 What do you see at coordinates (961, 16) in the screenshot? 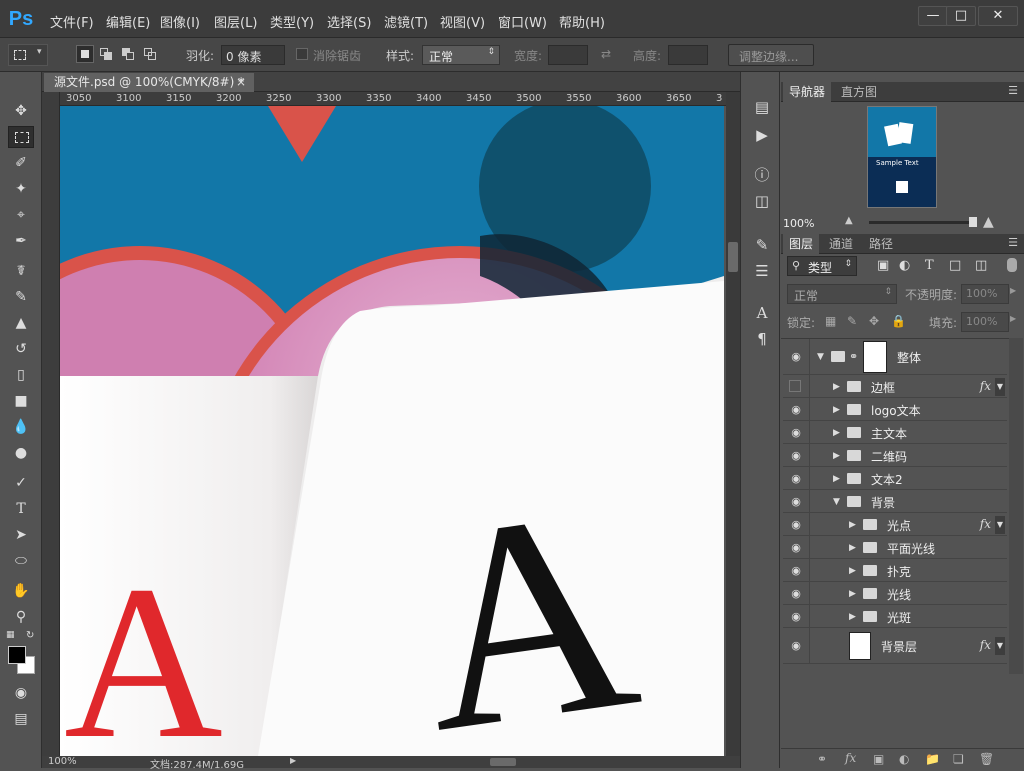
I see `maximize-button: □` at bounding box center [961, 16].